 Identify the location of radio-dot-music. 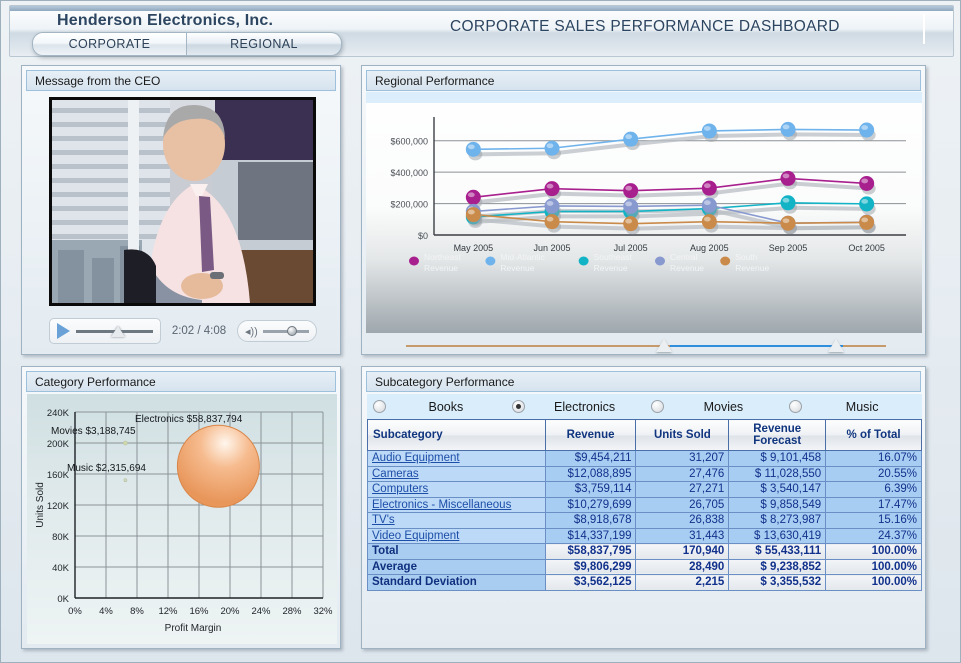
(796, 406).